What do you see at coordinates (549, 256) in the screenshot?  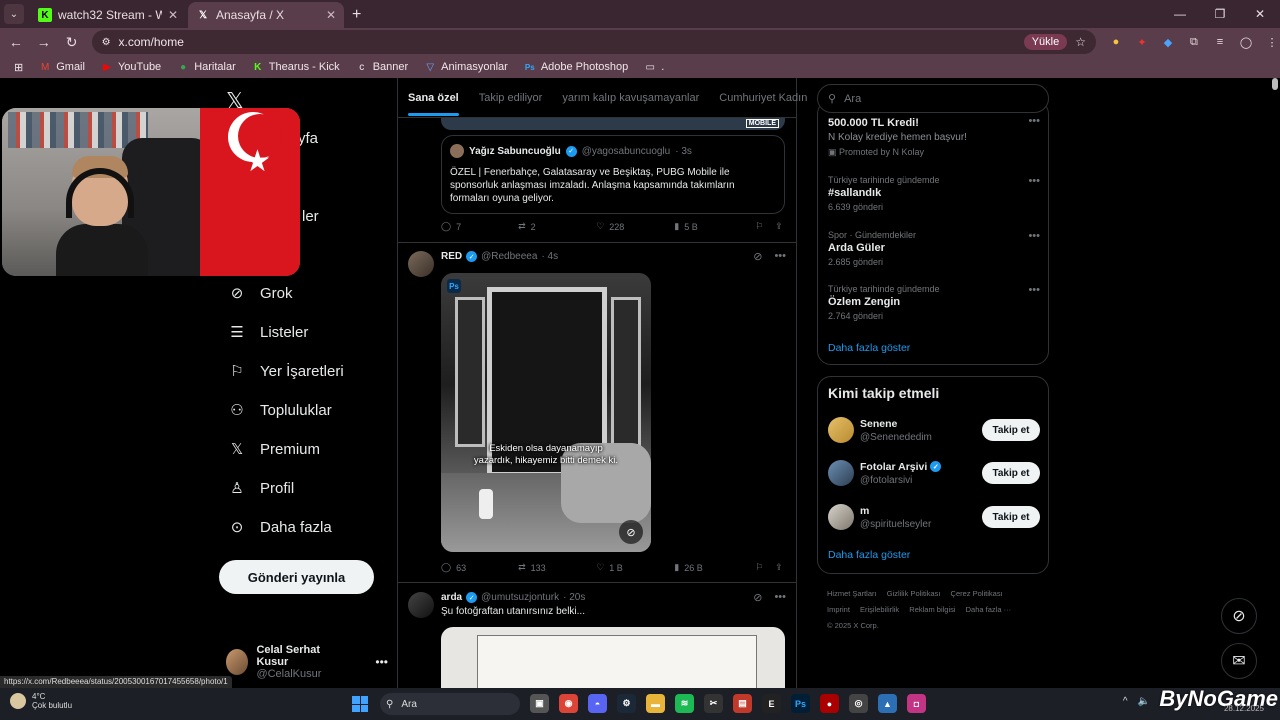 I see `post-time: · 4s` at bounding box center [549, 256].